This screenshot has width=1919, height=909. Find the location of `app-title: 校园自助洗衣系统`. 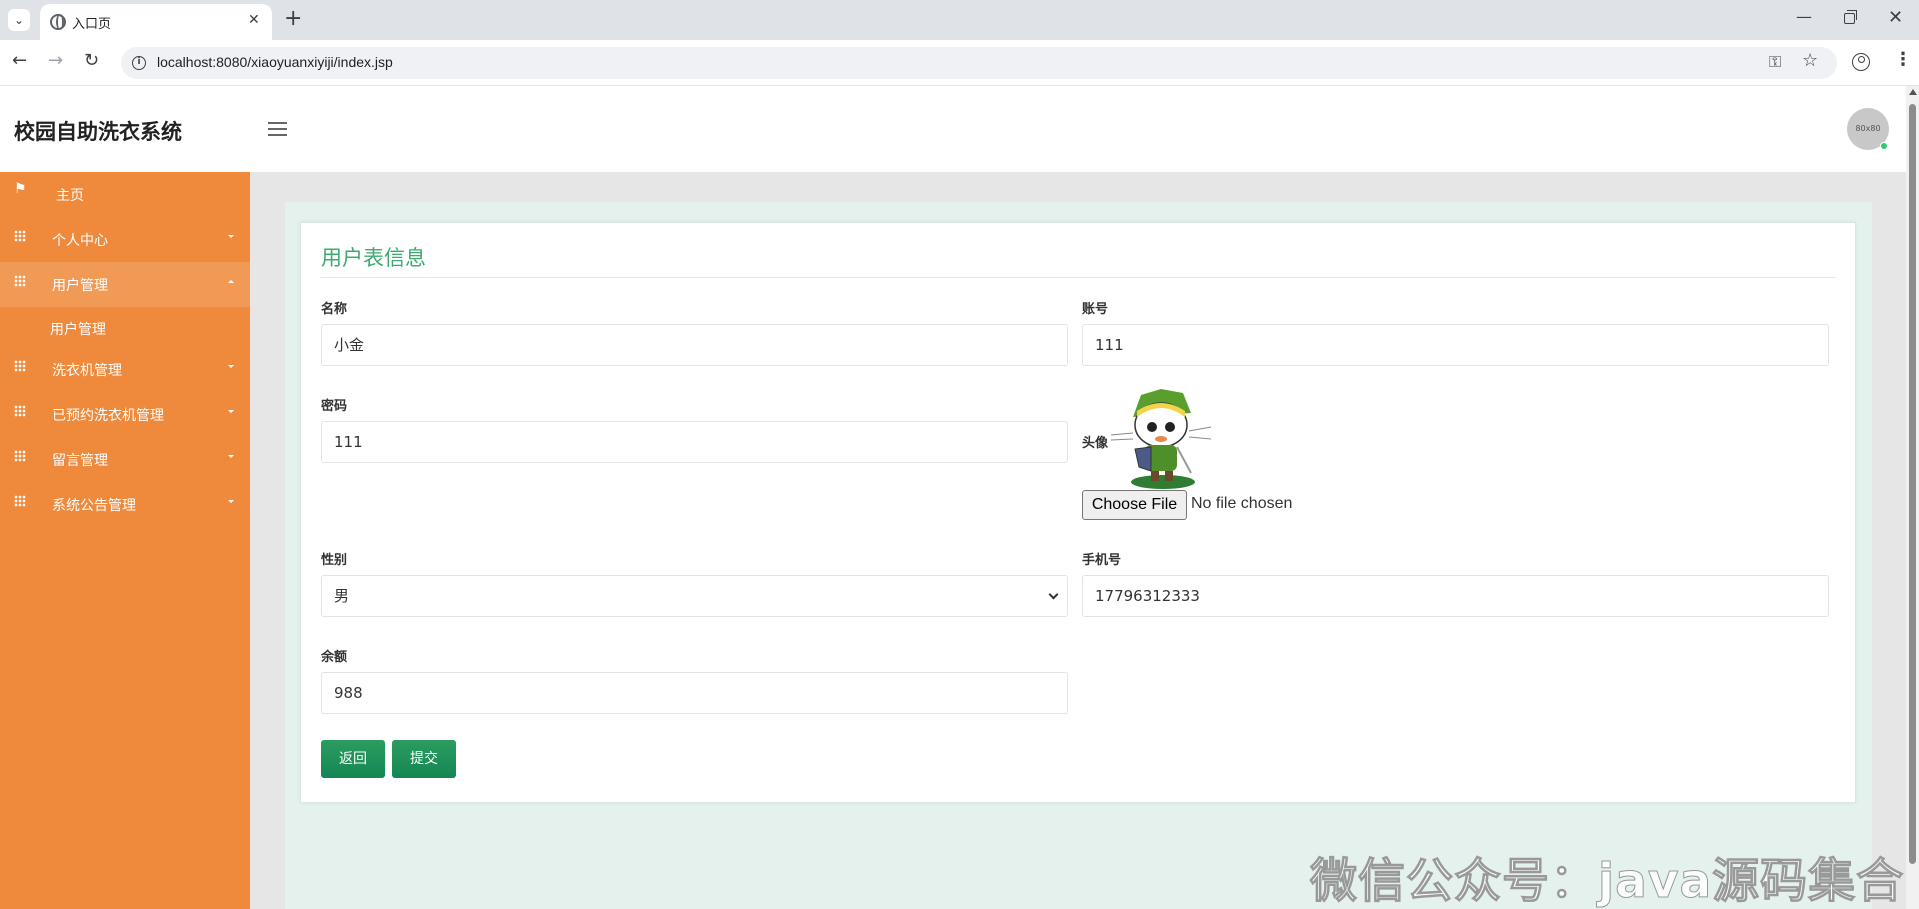

app-title: 校园自助洗衣系统 is located at coordinates (98, 132).